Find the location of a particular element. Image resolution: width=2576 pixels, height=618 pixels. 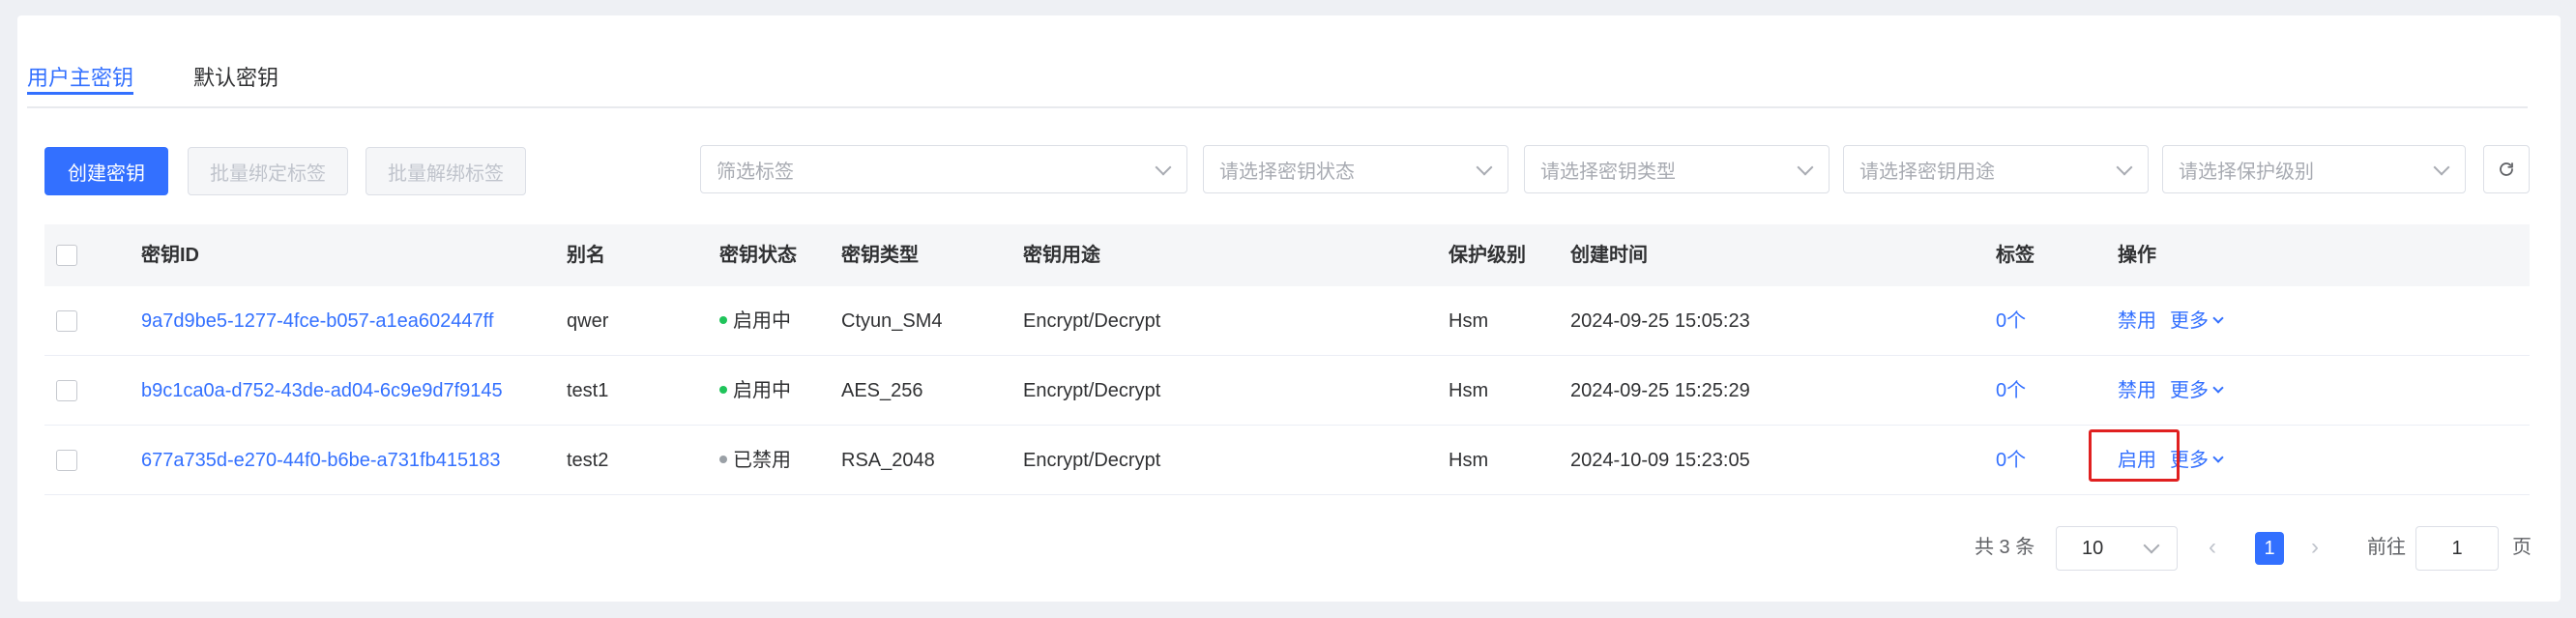

page-number-button: 1 is located at coordinates (2269, 548).